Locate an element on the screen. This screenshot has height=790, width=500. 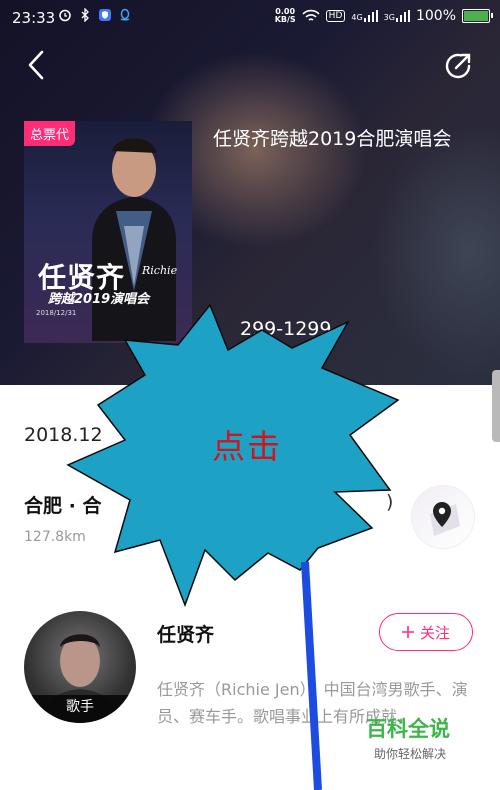
event-poster: 任贤齐 Richie 跨越2019演唱会 2018/12/31 is located at coordinates (108, 232).